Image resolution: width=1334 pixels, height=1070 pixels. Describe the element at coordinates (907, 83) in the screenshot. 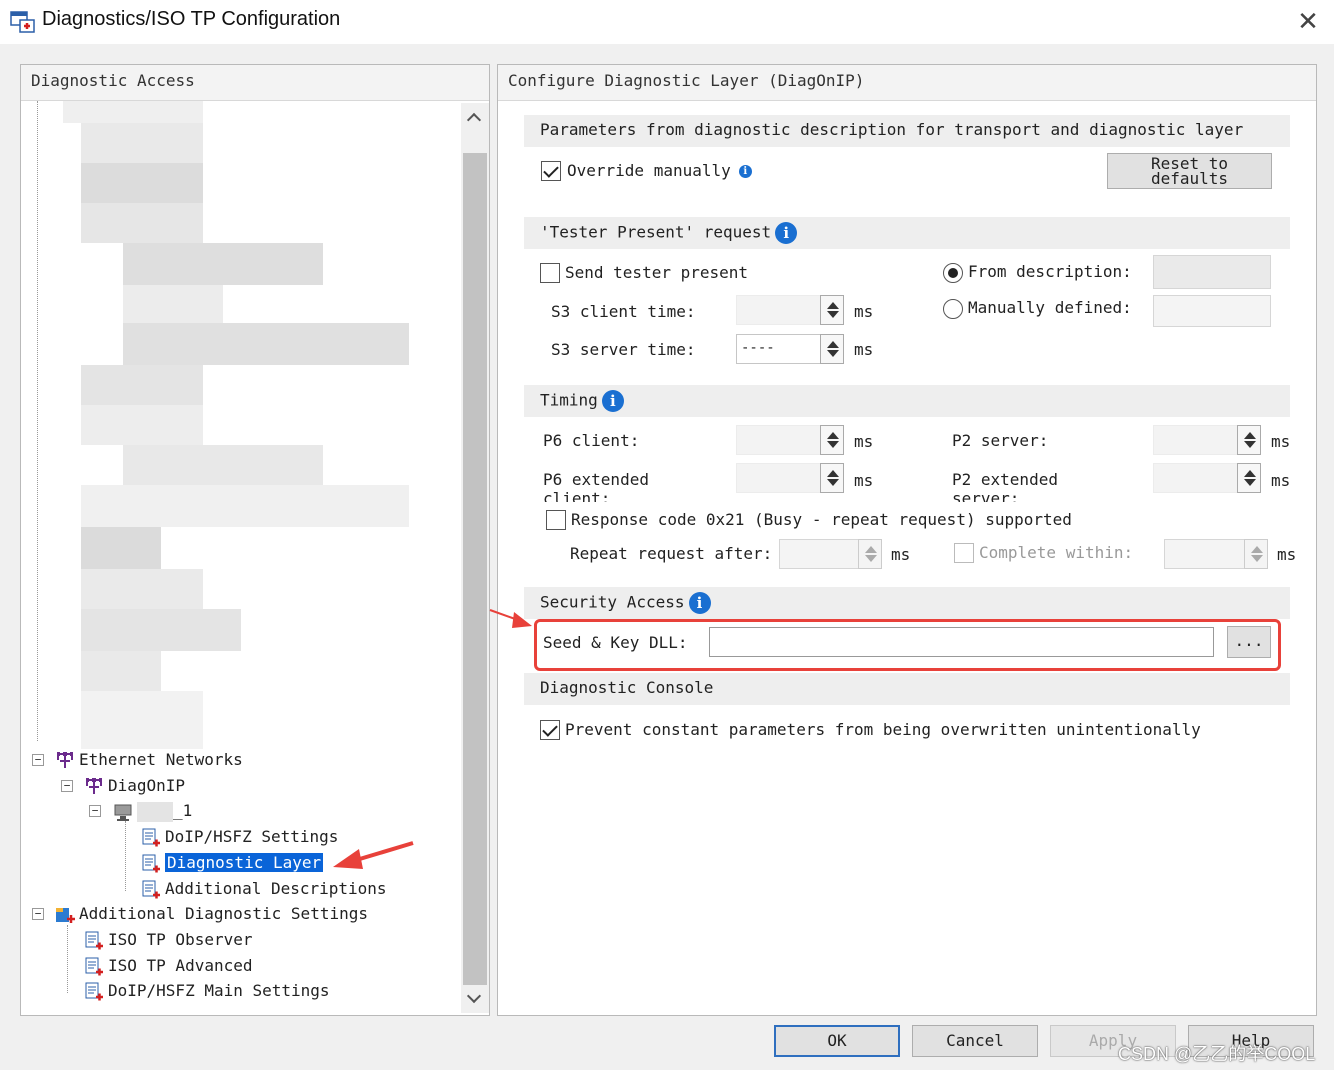

I see `right-panel-header: Configure Diagnostic Layer (DiagOnIP)` at that location.